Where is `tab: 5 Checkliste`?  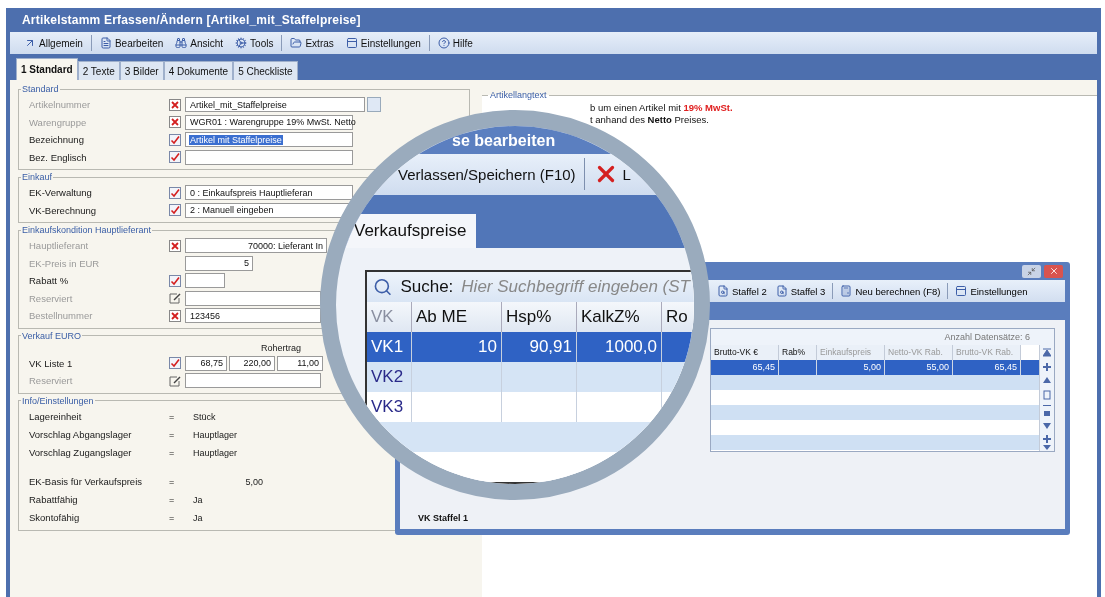 tab: 5 Checkliste is located at coordinates (265, 70).